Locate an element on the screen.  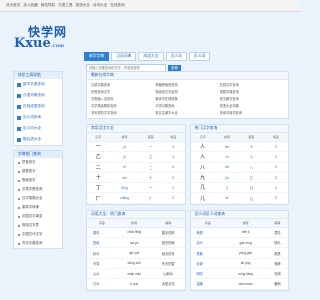
table-row: 人 rén 人 2 is located at coordinates (239, 147).